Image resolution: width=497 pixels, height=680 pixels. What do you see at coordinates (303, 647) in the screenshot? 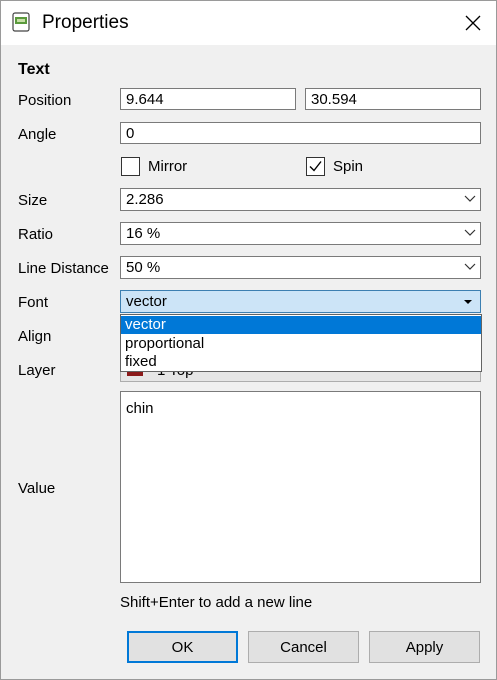
I see `cancel-button: Cancel` at bounding box center [303, 647].